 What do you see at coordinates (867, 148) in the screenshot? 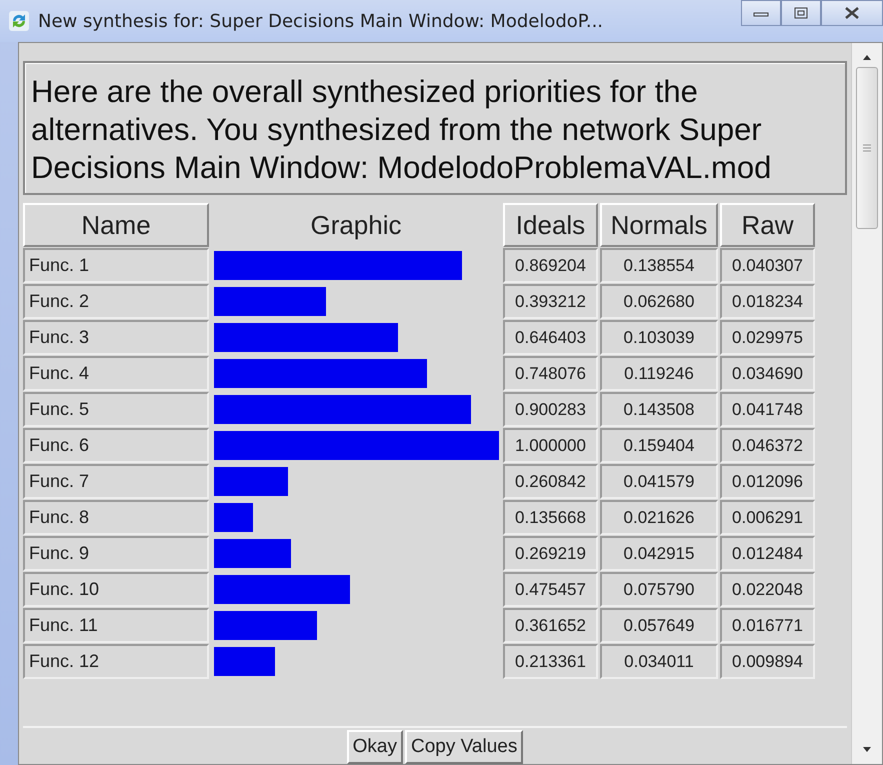
I see `scroll-thumb` at bounding box center [867, 148].